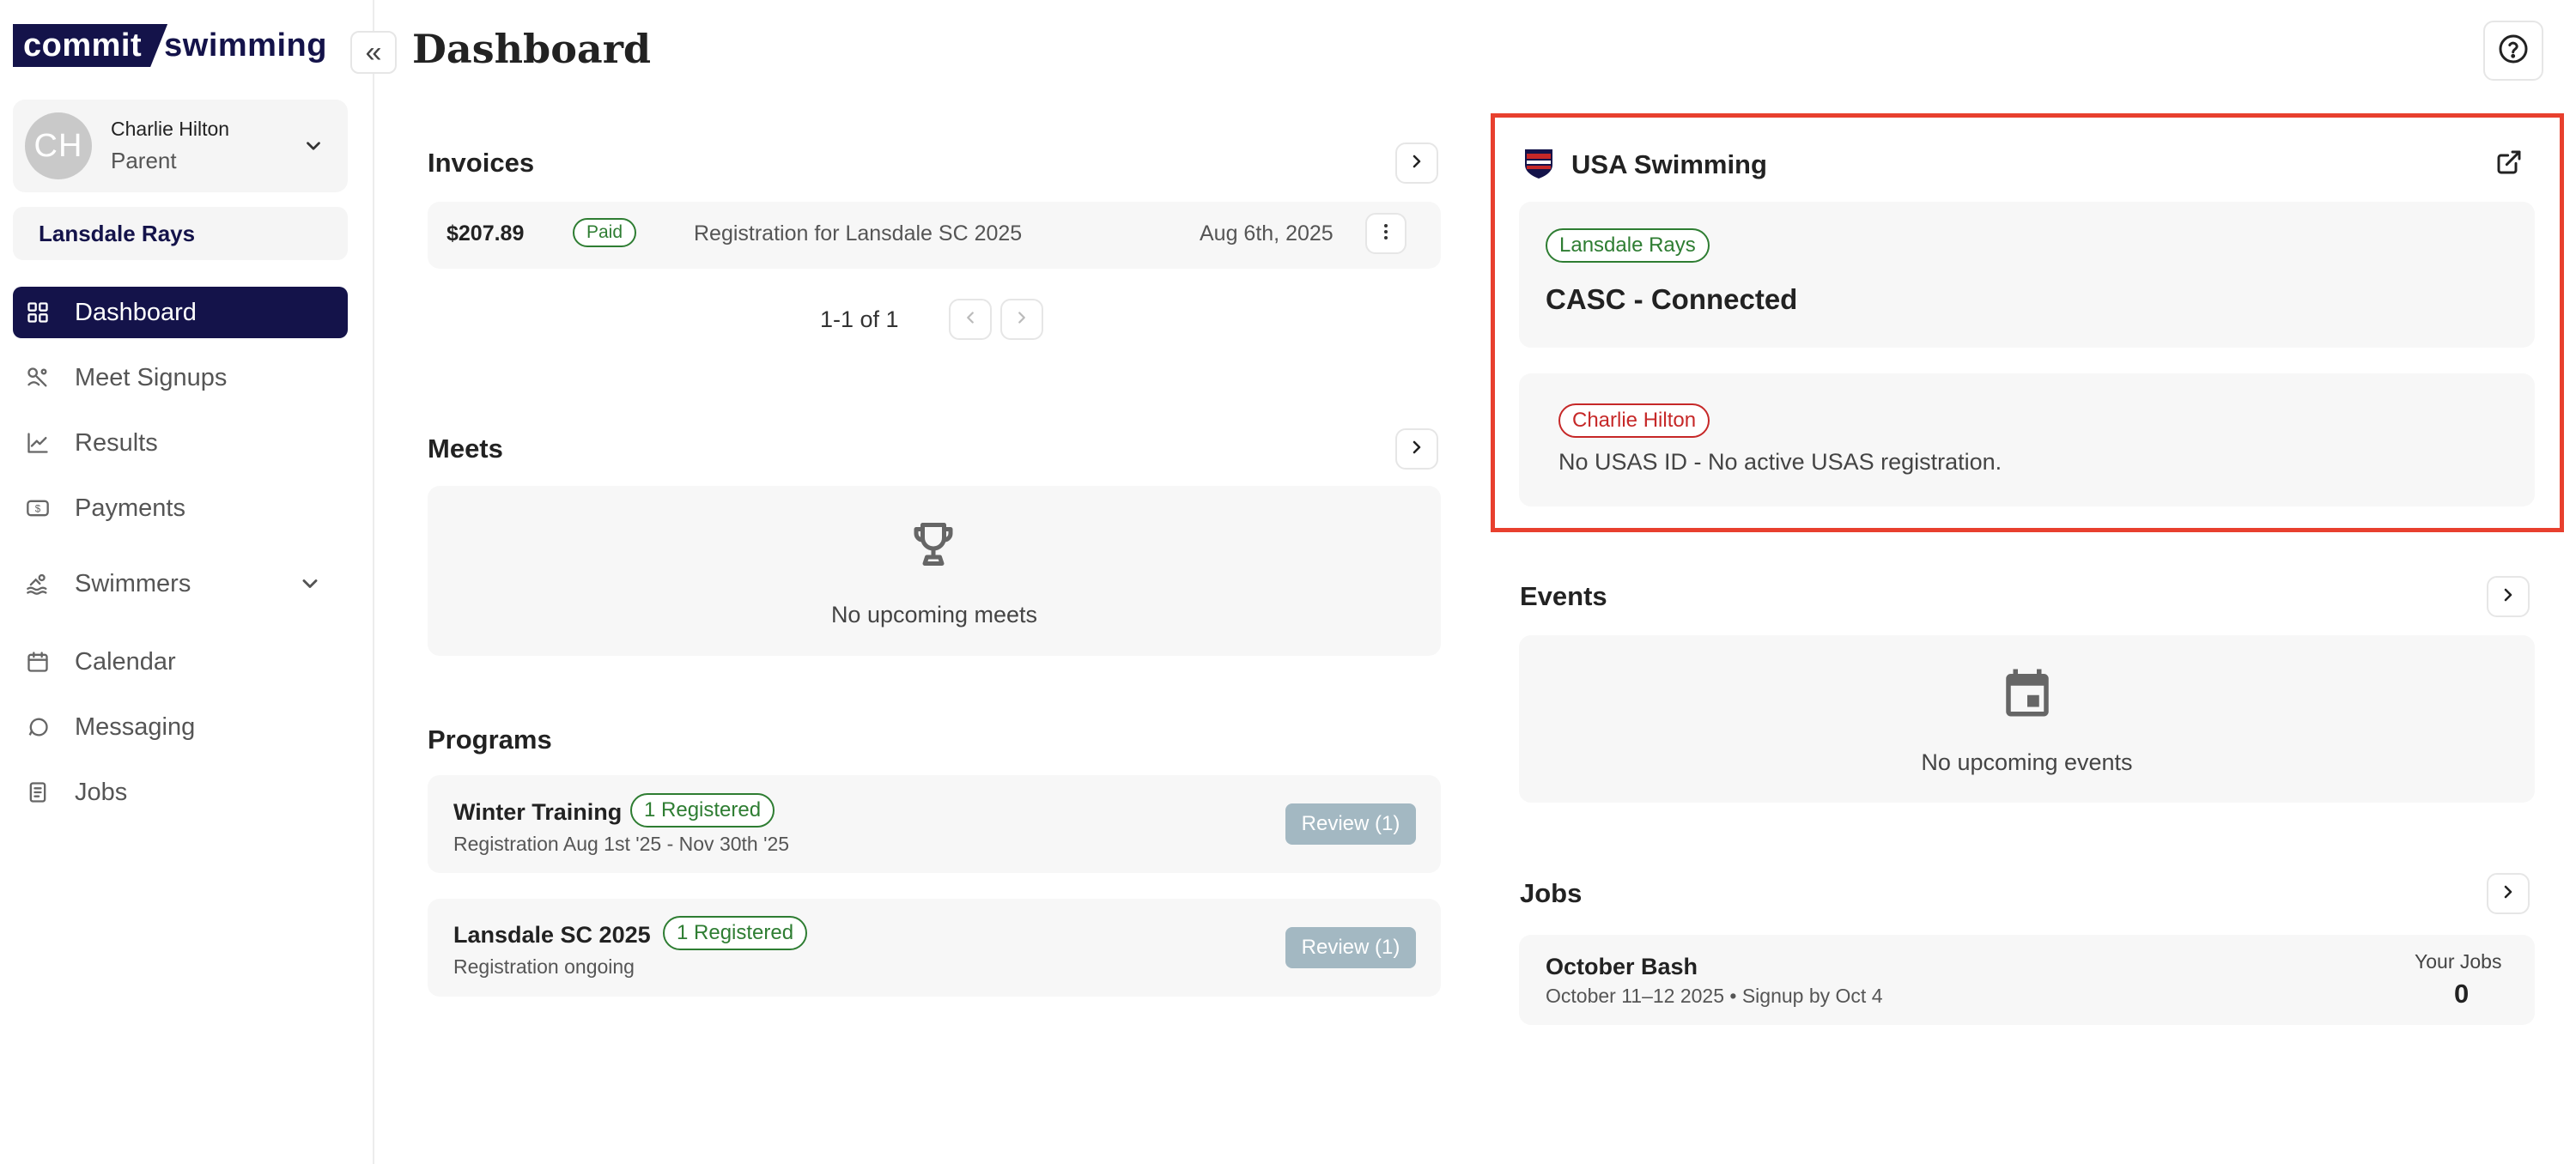  Describe the element at coordinates (532, 49) in the screenshot. I see `page-title: Dashboard` at that location.